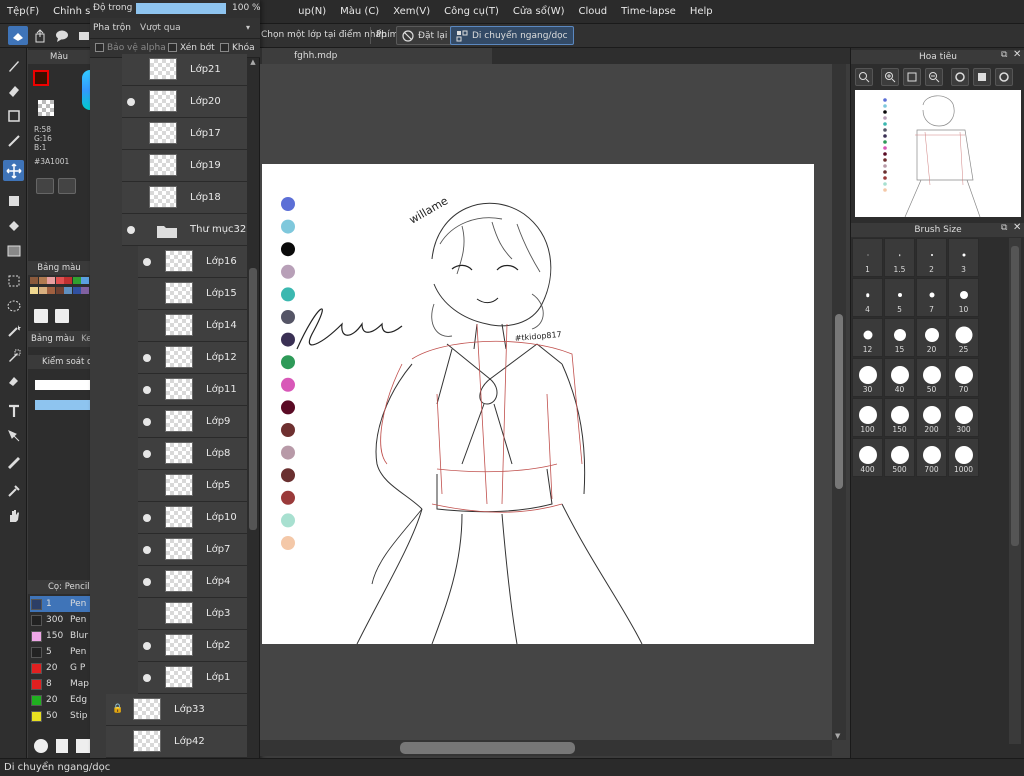 This screenshot has height=776, width=1024. What do you see at coordinates (837, 736) in the screenshot?
I see `scroll-down-icon: ▼` at bounding box center [837, 736].